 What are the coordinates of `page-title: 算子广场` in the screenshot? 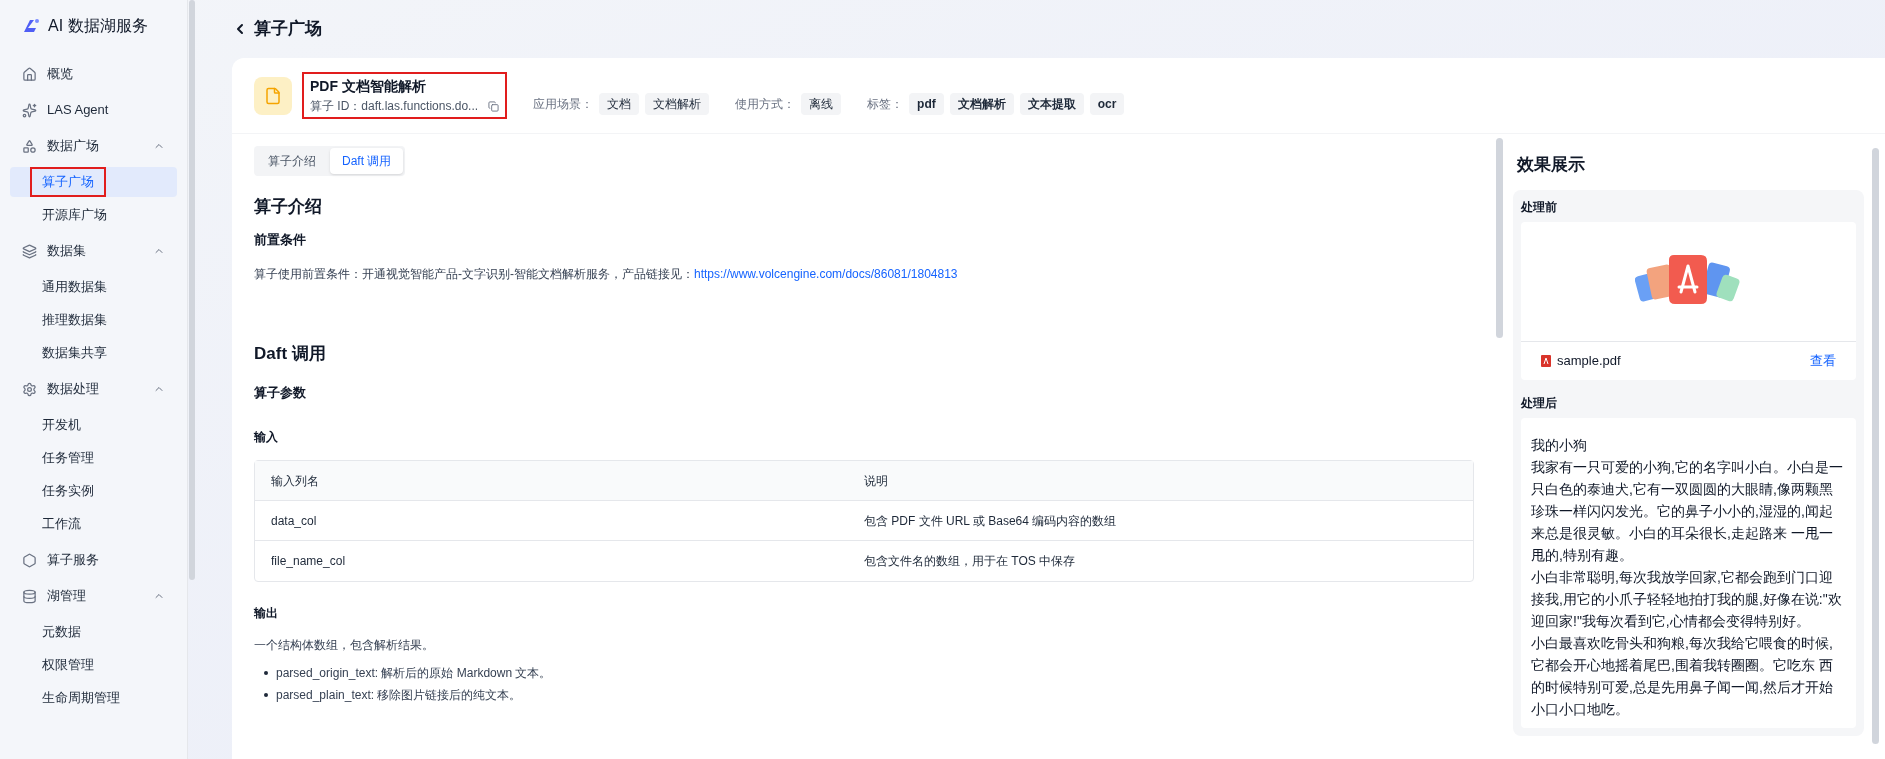 It's located at (288, 29).